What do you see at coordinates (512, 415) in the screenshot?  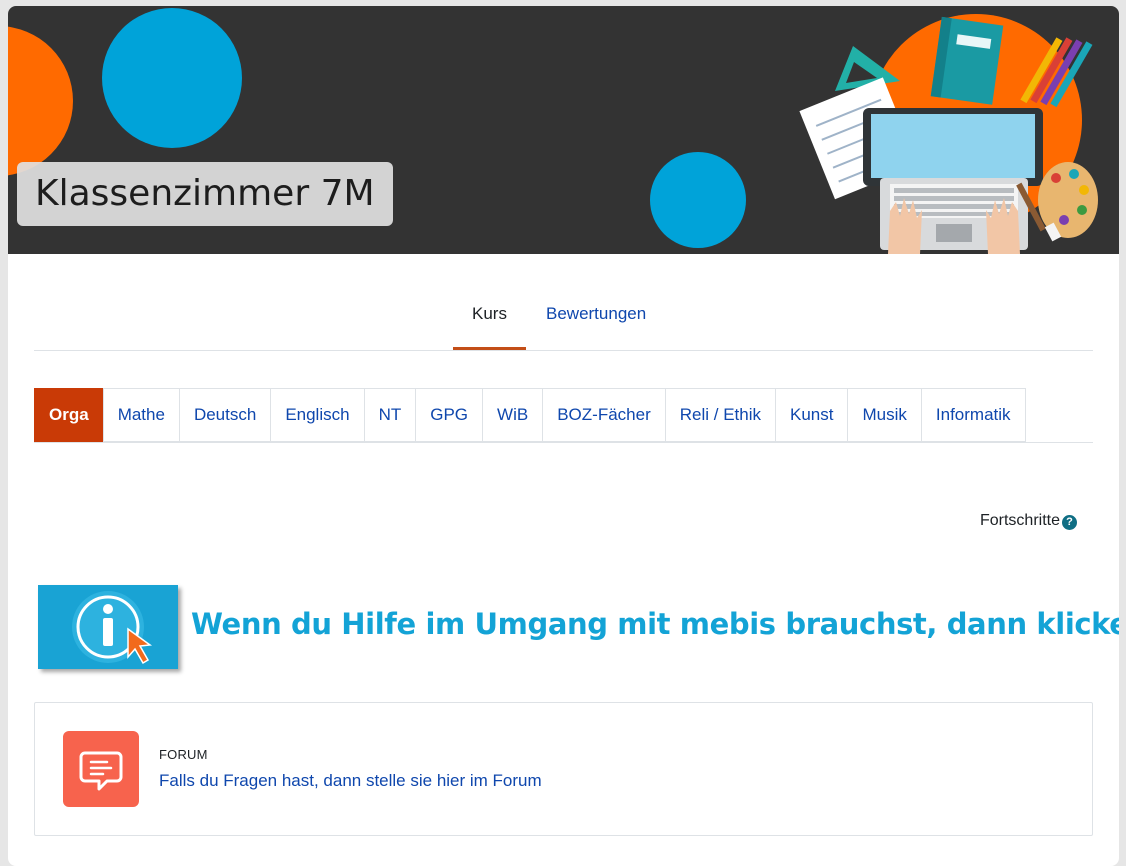 I see `subject-tab-wib: WiB` at bounding box center [512, 415].